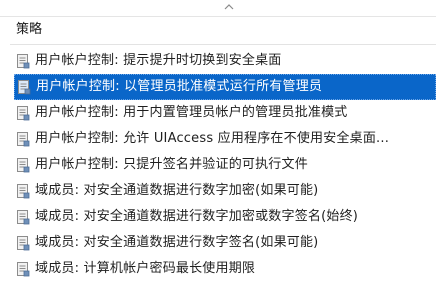  I want to click on policy-label: 用户帐户控制: 用于内置管理员帐户的管理员批准模式, so click(191, 112).